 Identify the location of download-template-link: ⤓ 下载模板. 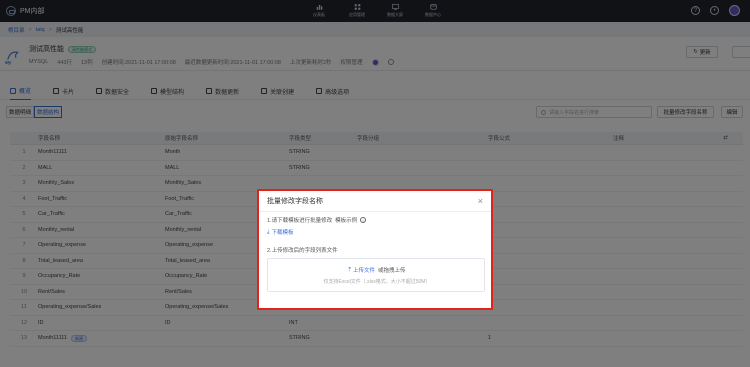
(280, 232).